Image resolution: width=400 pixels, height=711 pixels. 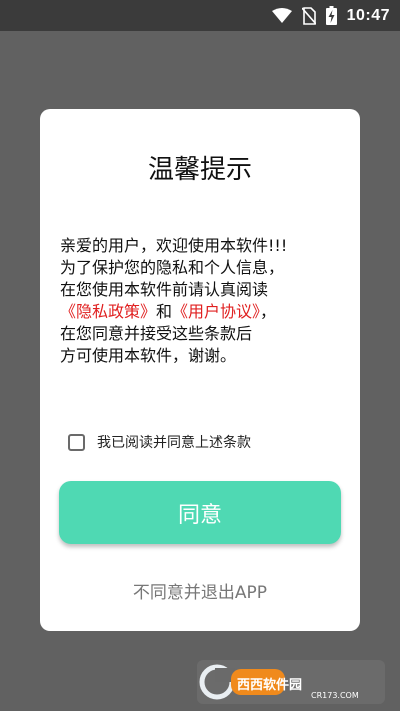 I want to click on user-agreement-link: 《用户协议》, so click(x=216, y=311).